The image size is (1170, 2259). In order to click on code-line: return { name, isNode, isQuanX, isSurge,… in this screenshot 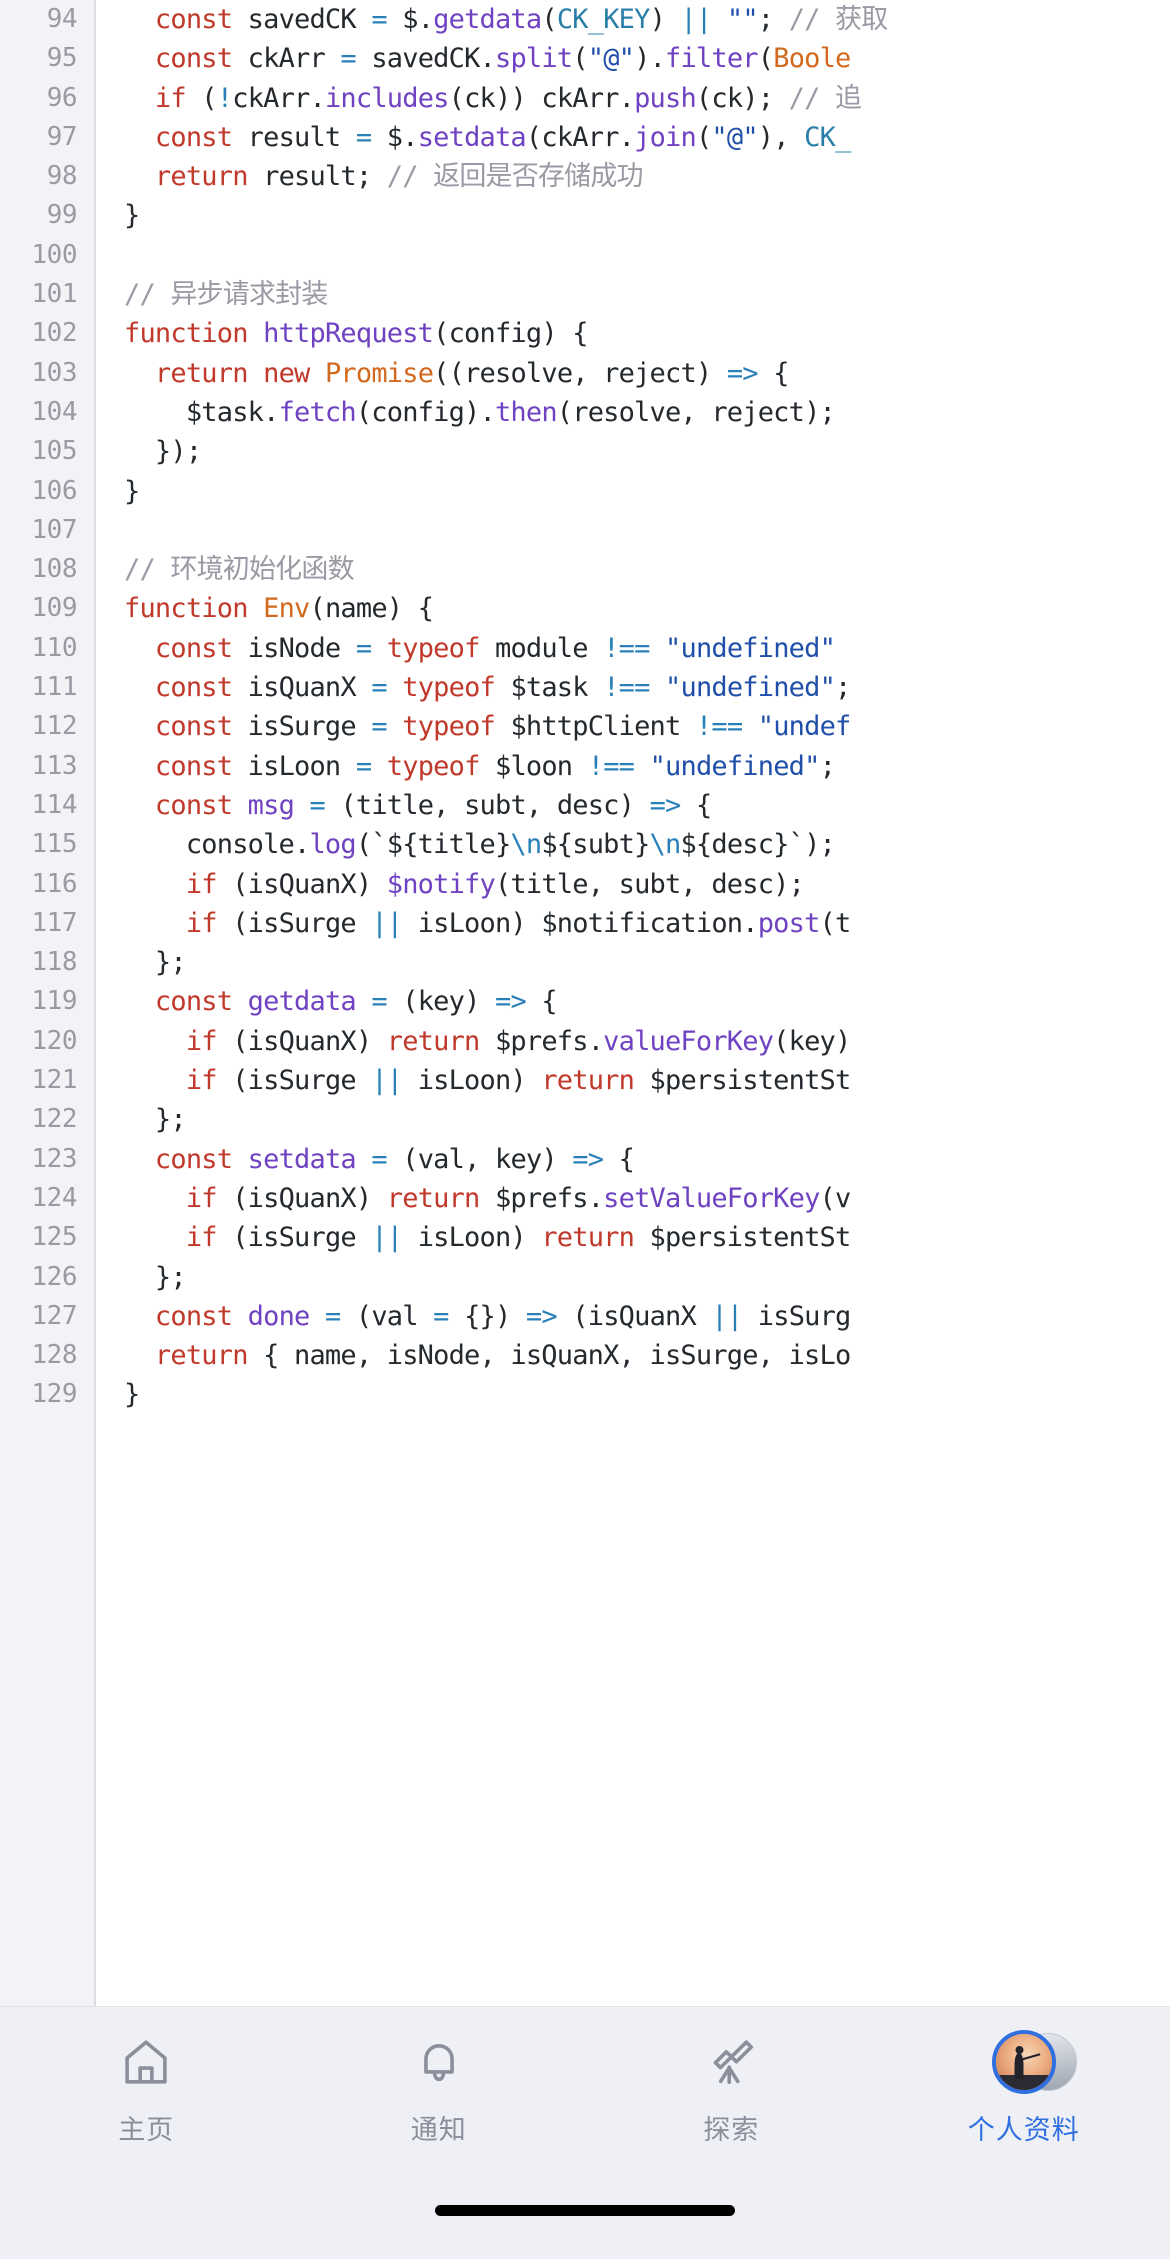, I will do `click(647, 1355)`.